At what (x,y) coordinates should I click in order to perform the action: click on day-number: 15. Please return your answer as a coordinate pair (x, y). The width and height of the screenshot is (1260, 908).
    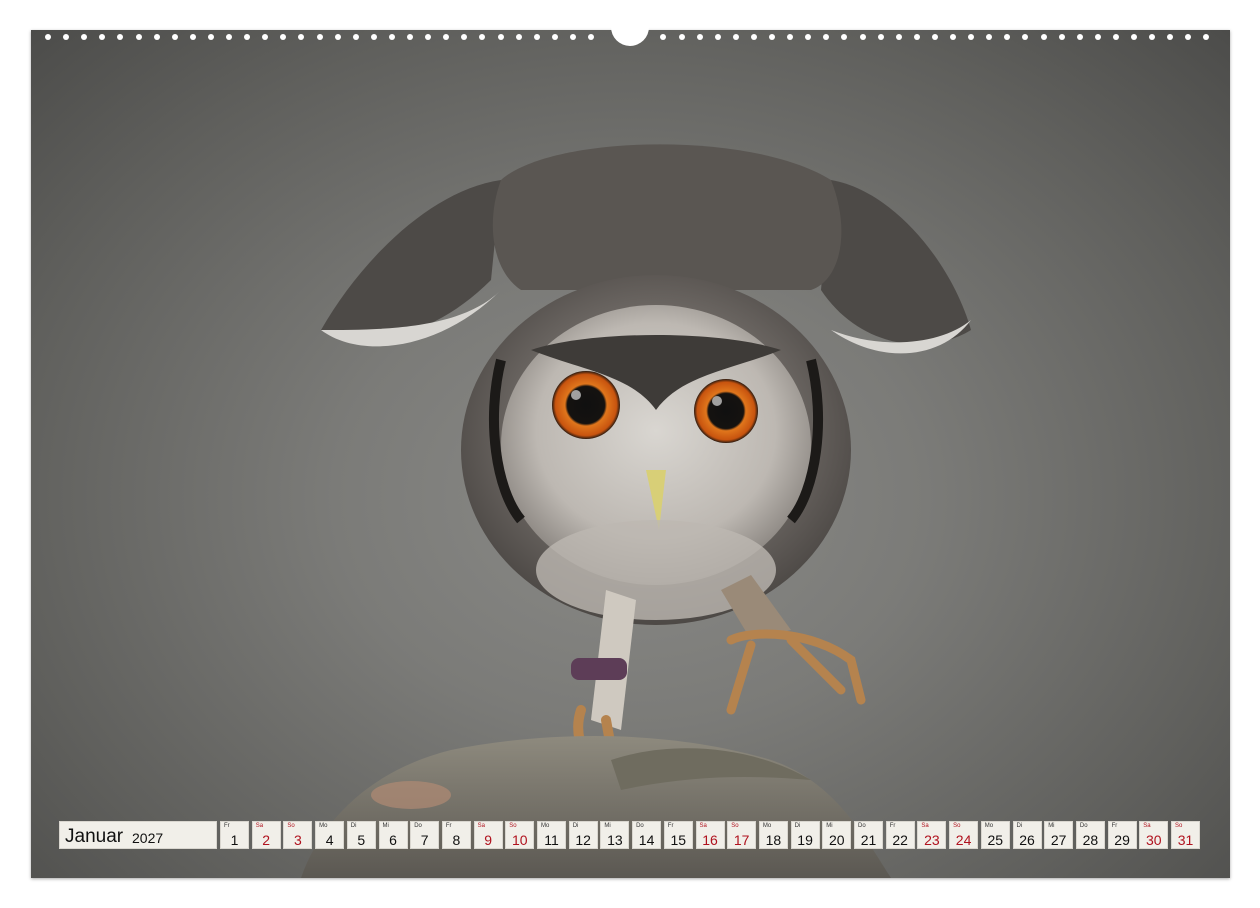
    Looking at the image, I should click on (678, 840).